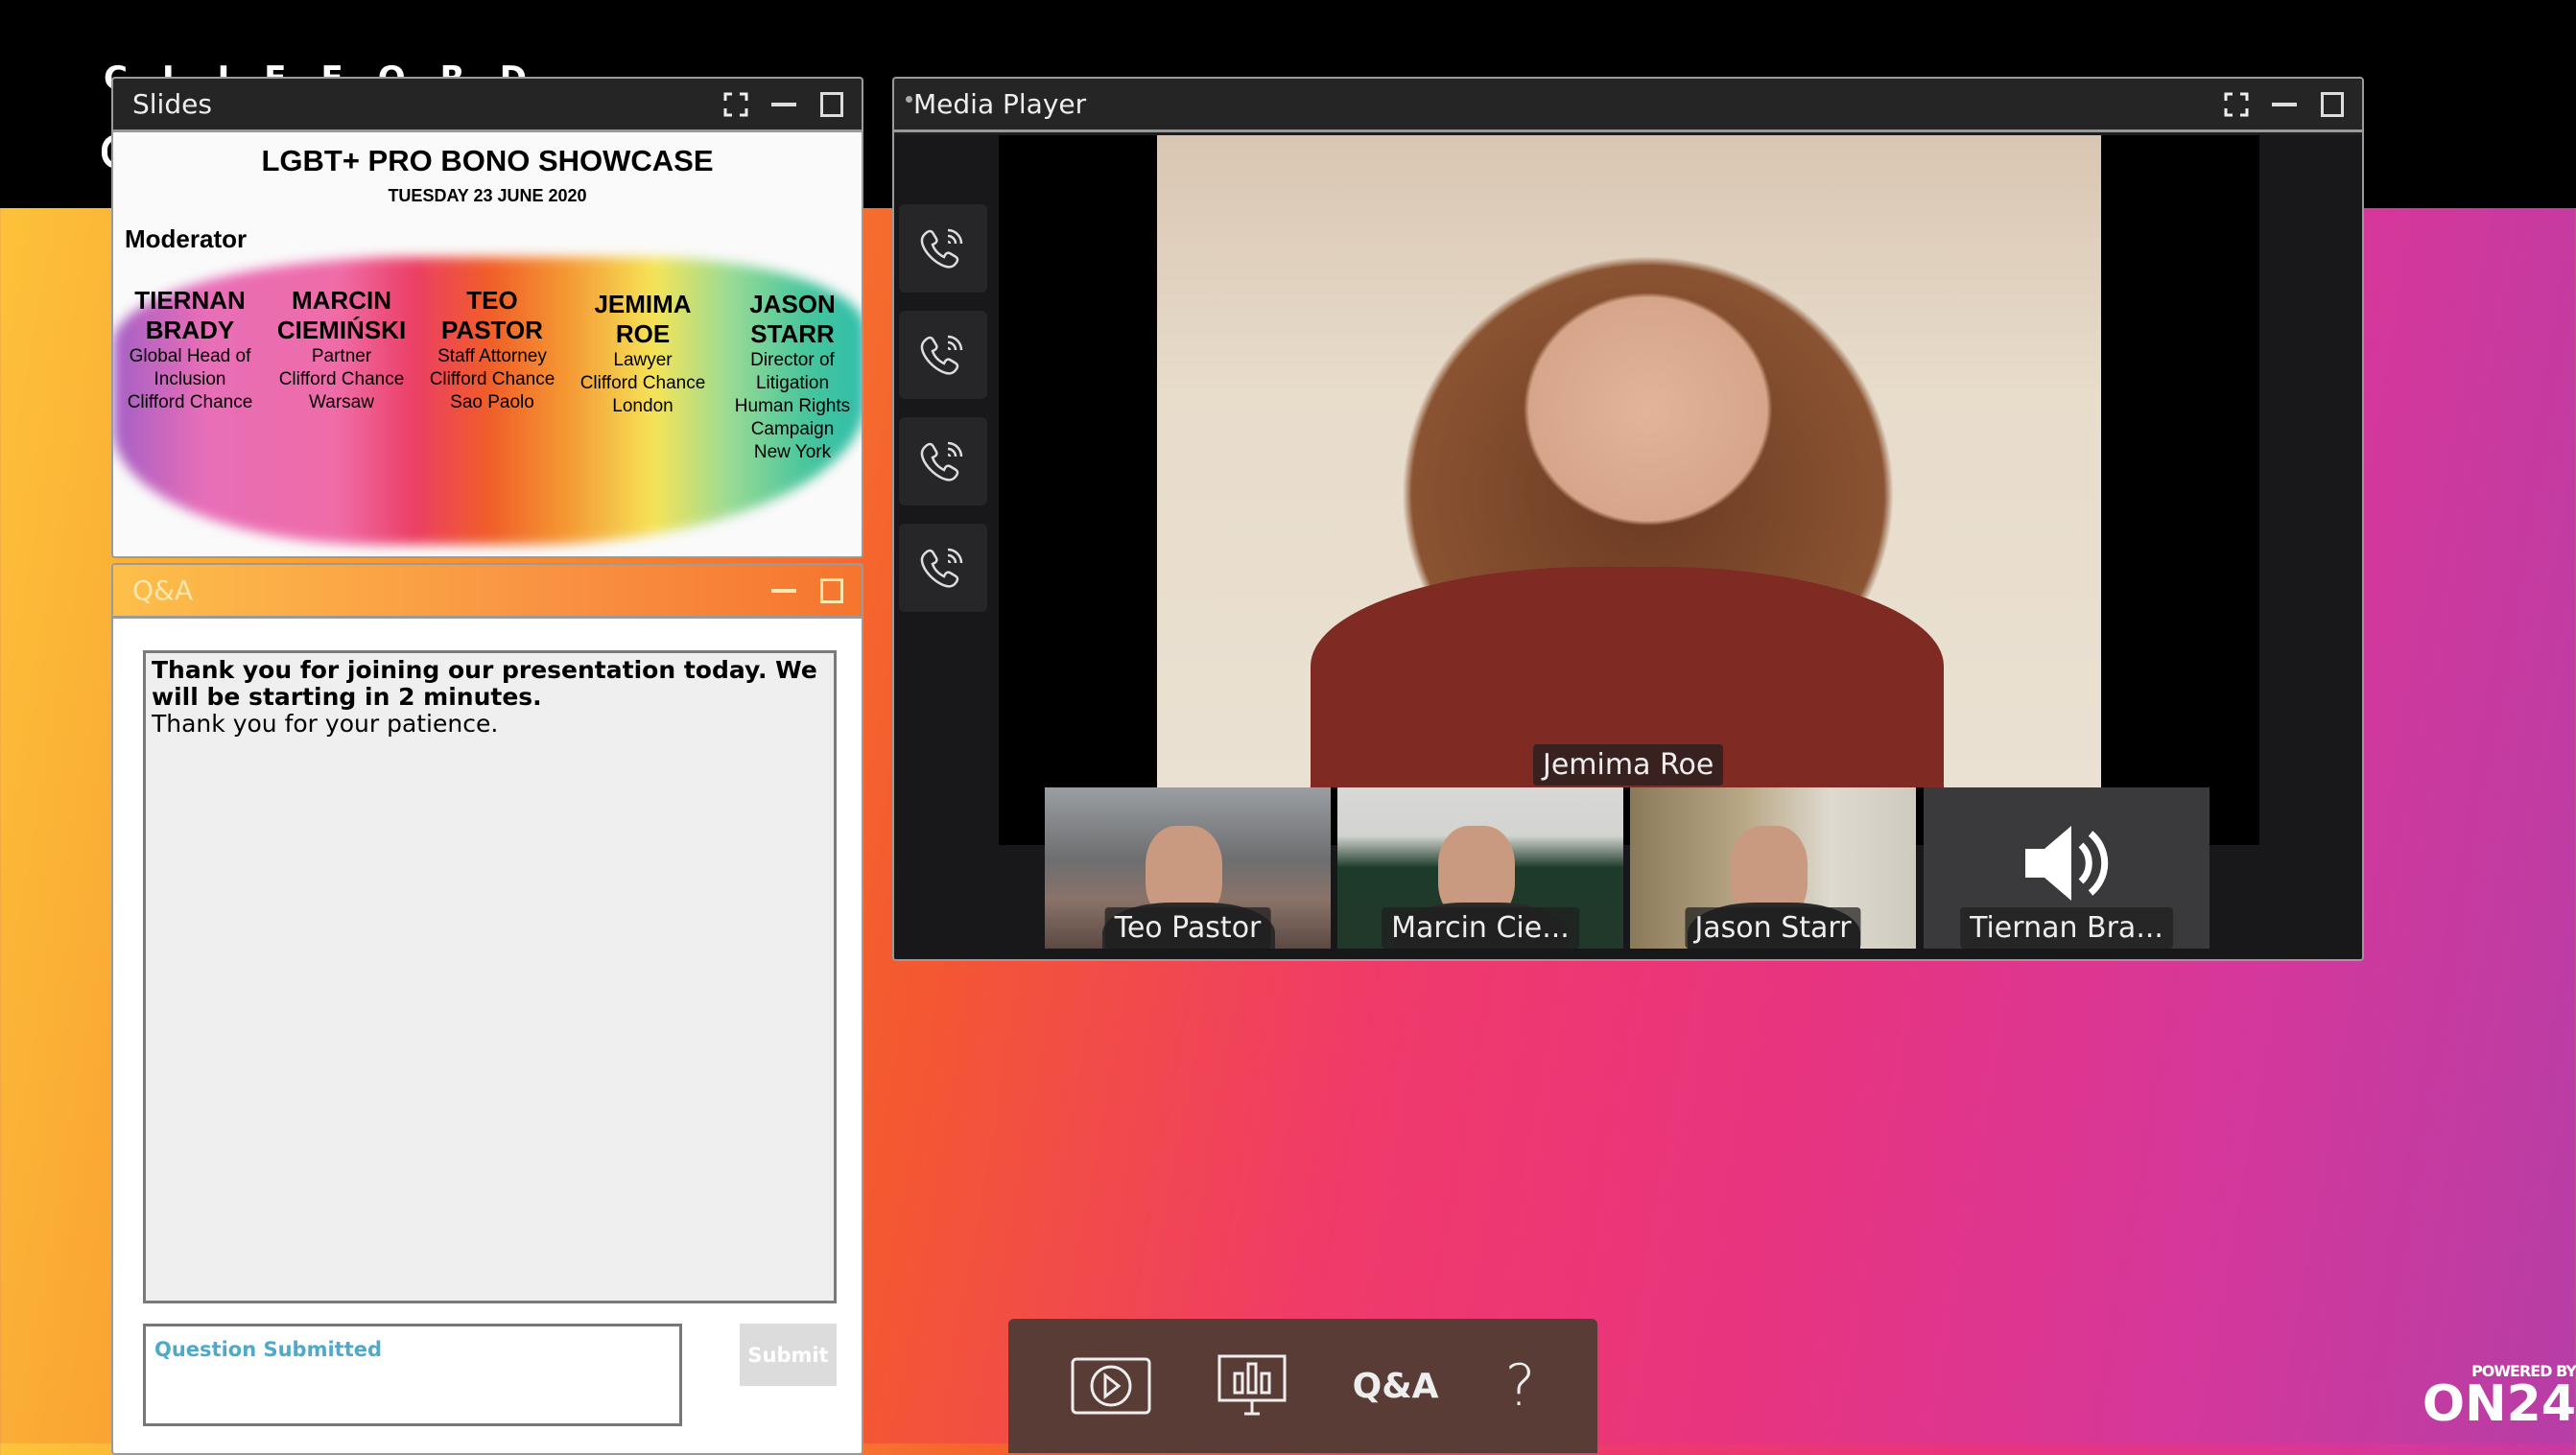 This screenshot has width=2576, height=1455. I want to click on bottom-toolbar: Q&A ?, so click(1303, 1386).